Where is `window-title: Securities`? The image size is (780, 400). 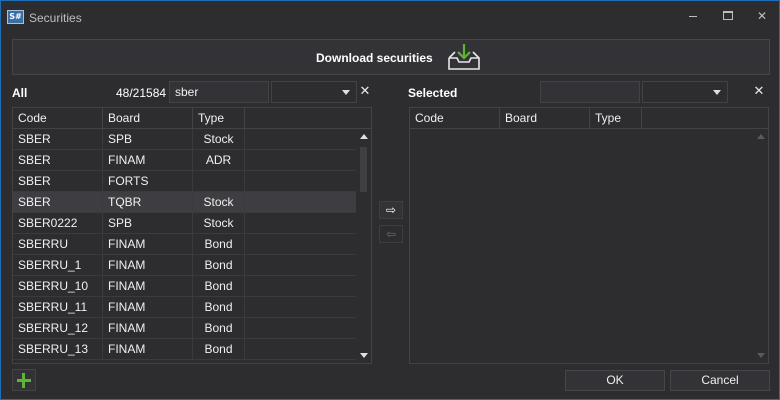 window-title: Securities is located at coordinates (55, 18).